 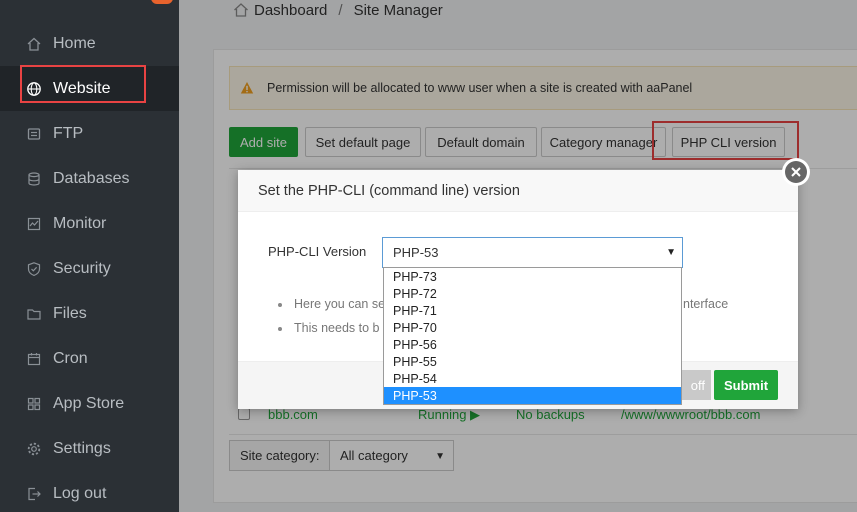 I want to click on sidebar-item-files: Files, so click(x=89, y=313).